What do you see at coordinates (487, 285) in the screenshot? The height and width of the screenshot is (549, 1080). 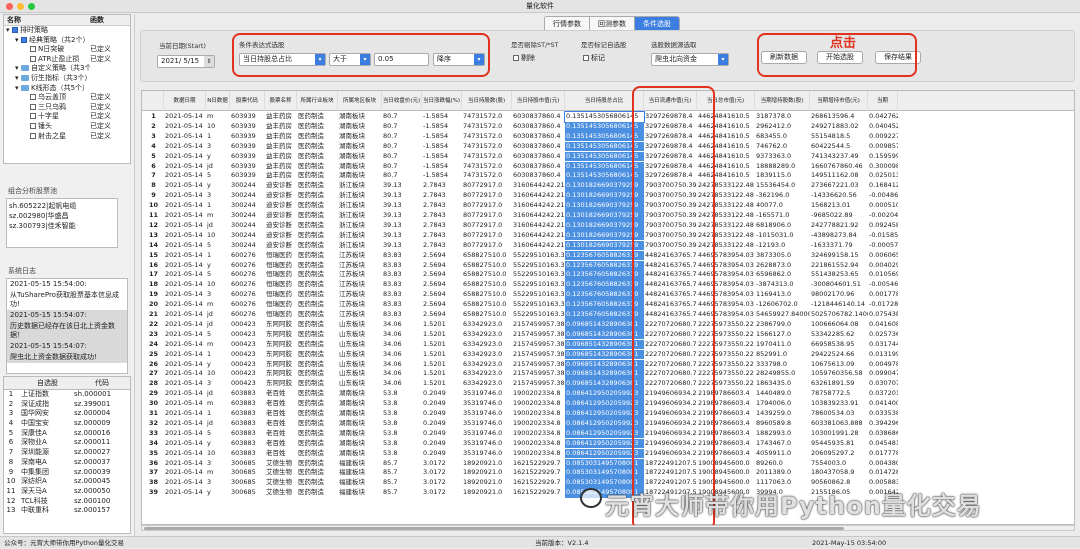 I see `table-cell: 658827510.0` at bounding box center [487, 285].